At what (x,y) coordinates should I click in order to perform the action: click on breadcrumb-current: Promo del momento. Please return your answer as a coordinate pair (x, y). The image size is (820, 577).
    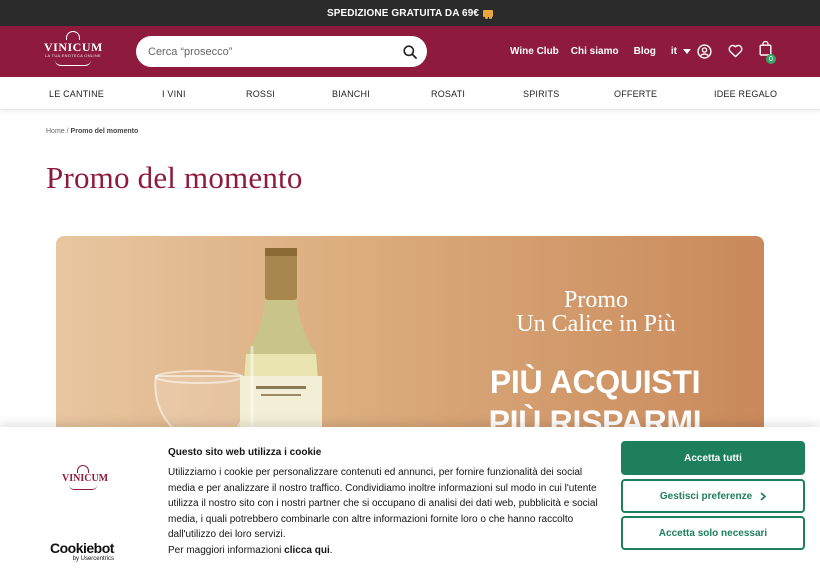
    Looking at the image, I should click on (104, 131).